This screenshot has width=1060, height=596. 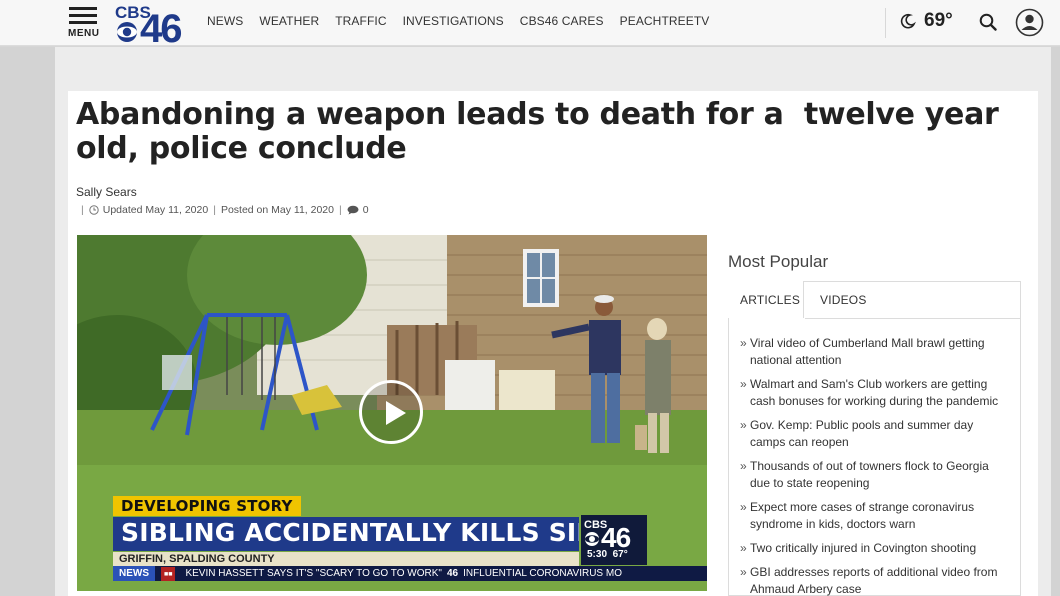 I want to click on video-time-temp: 5:30 67°, so click(x=607, y=554).